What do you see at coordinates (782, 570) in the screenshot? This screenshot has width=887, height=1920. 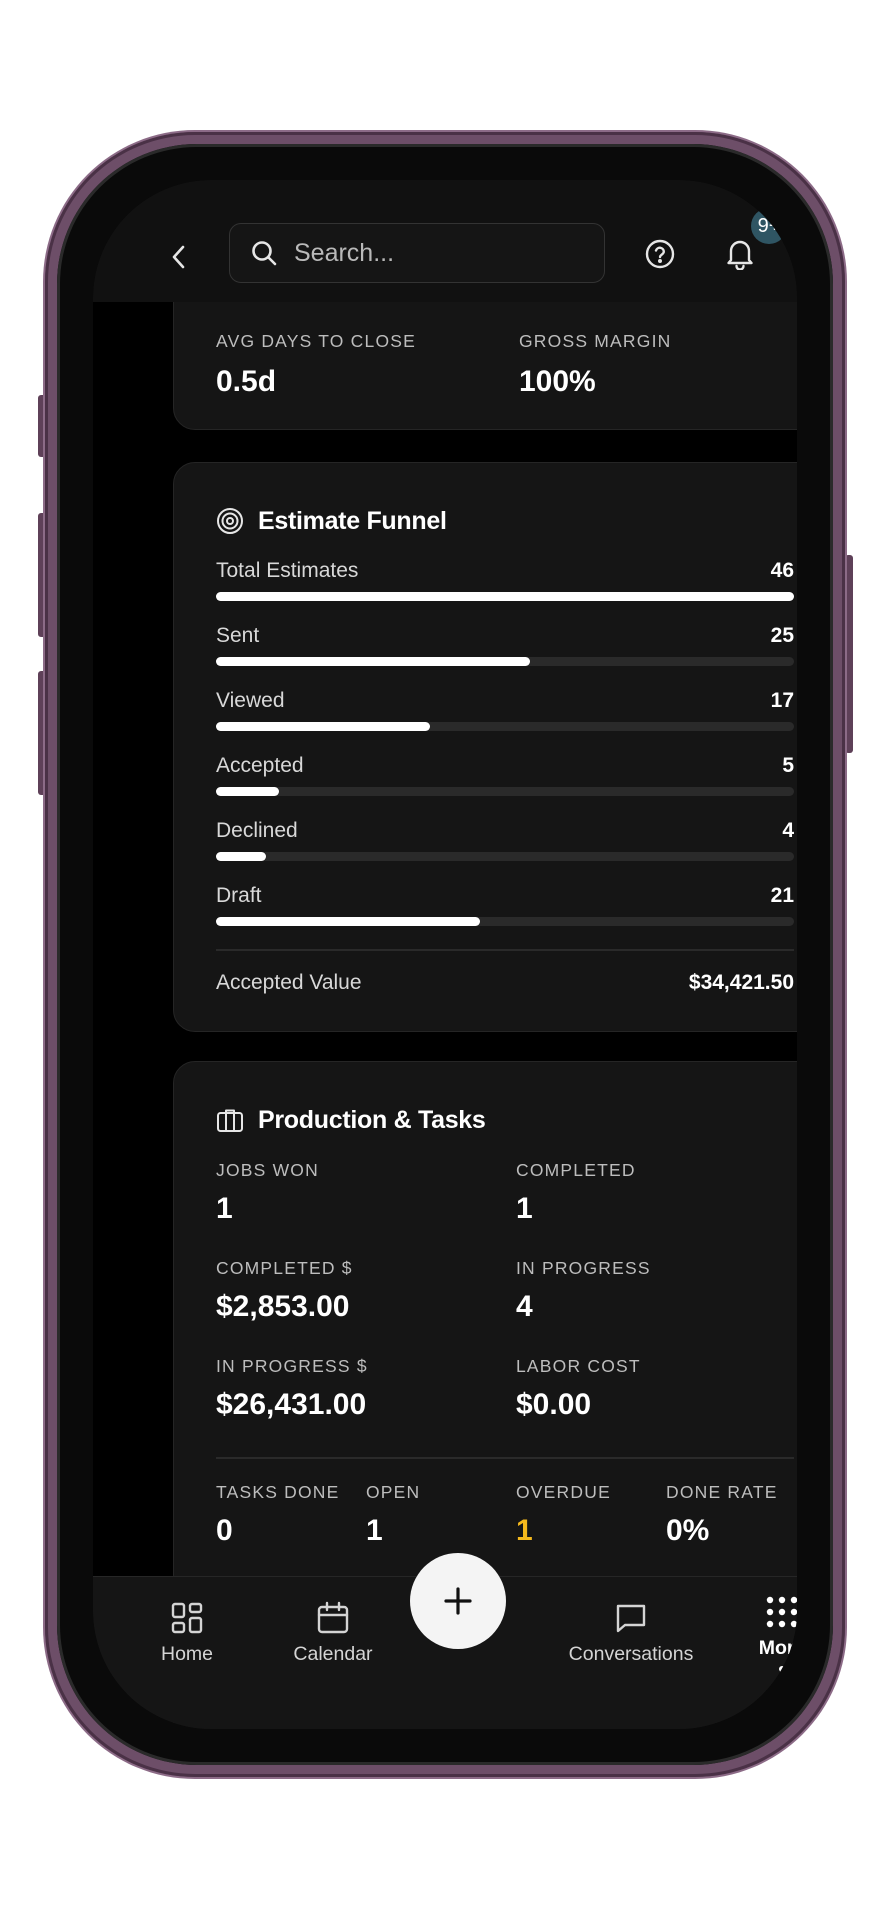 I see `funnel-row-count: 46` at bounding box center [782, 570].